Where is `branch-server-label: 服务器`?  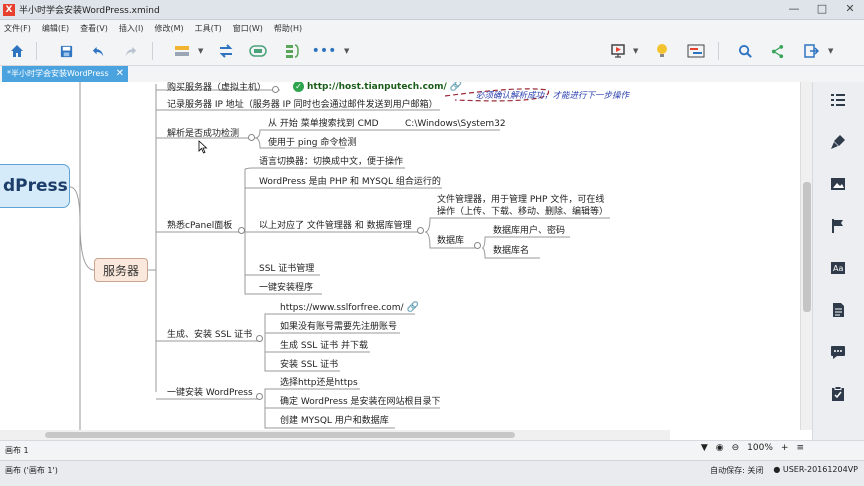
branch-server-label: 服务器 is located at coordinates (120, 270).